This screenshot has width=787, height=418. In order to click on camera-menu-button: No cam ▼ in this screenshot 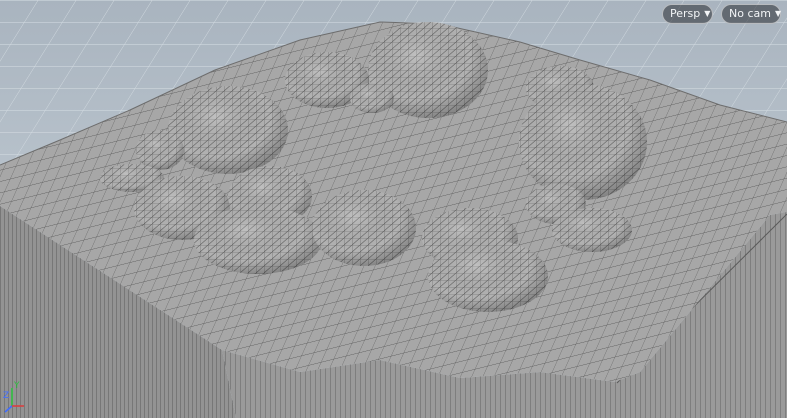, I will do `click(751, 14)`.